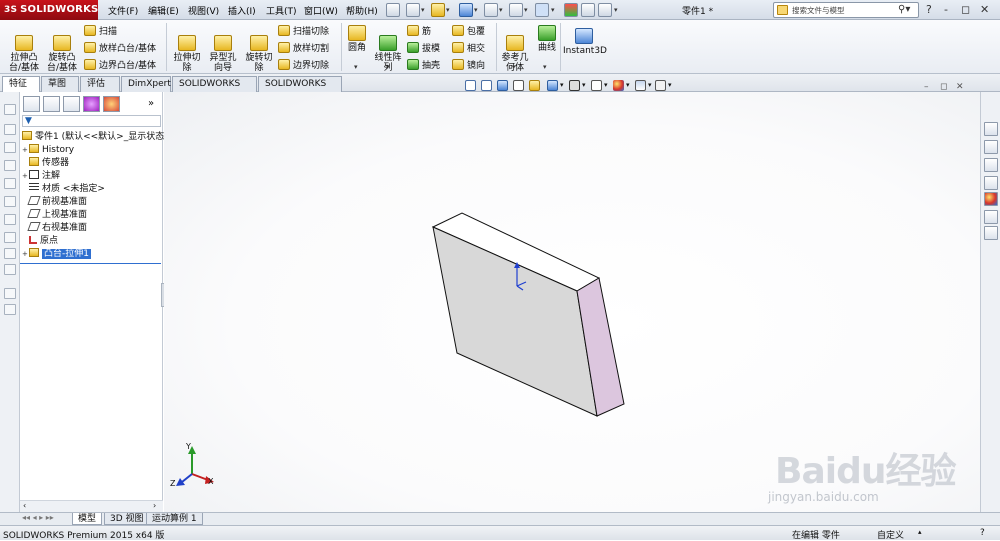 The height and width of the screenshot is (541, 1000). What do you see at coordinates (562, 85) in the screenshot?
I see `view-orientation-dropdown-icon: ▾` at bounding box center [562, 85].